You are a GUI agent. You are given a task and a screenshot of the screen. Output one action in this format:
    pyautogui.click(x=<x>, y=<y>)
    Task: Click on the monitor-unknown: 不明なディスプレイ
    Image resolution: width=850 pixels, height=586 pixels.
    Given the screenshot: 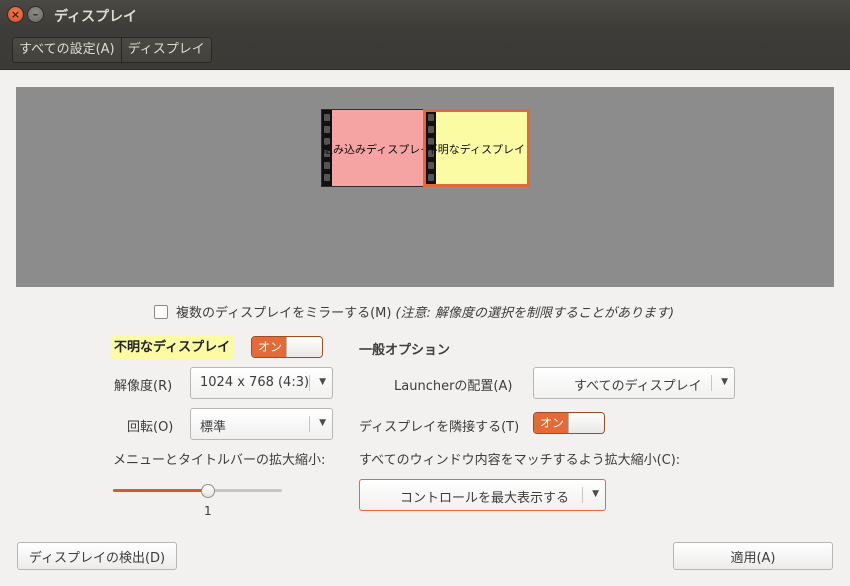 What is the action you would take?
    pyautogui.click(x=476, y=148)
    